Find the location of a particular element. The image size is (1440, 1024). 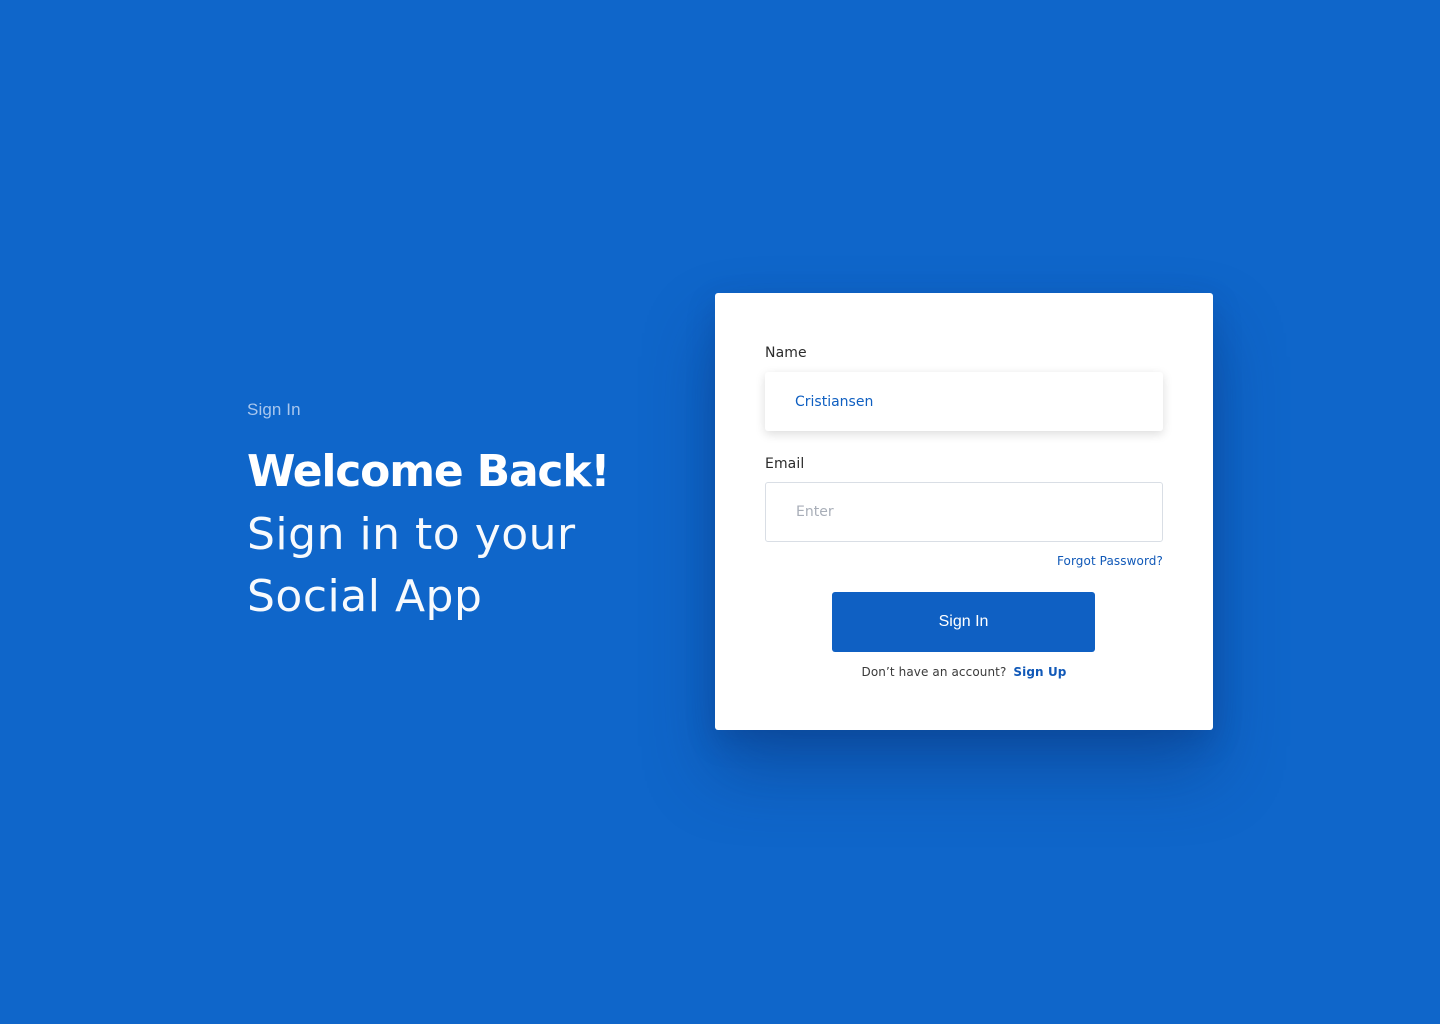

hero-eyebrow: Sign In is located at coordinates (274, 409).